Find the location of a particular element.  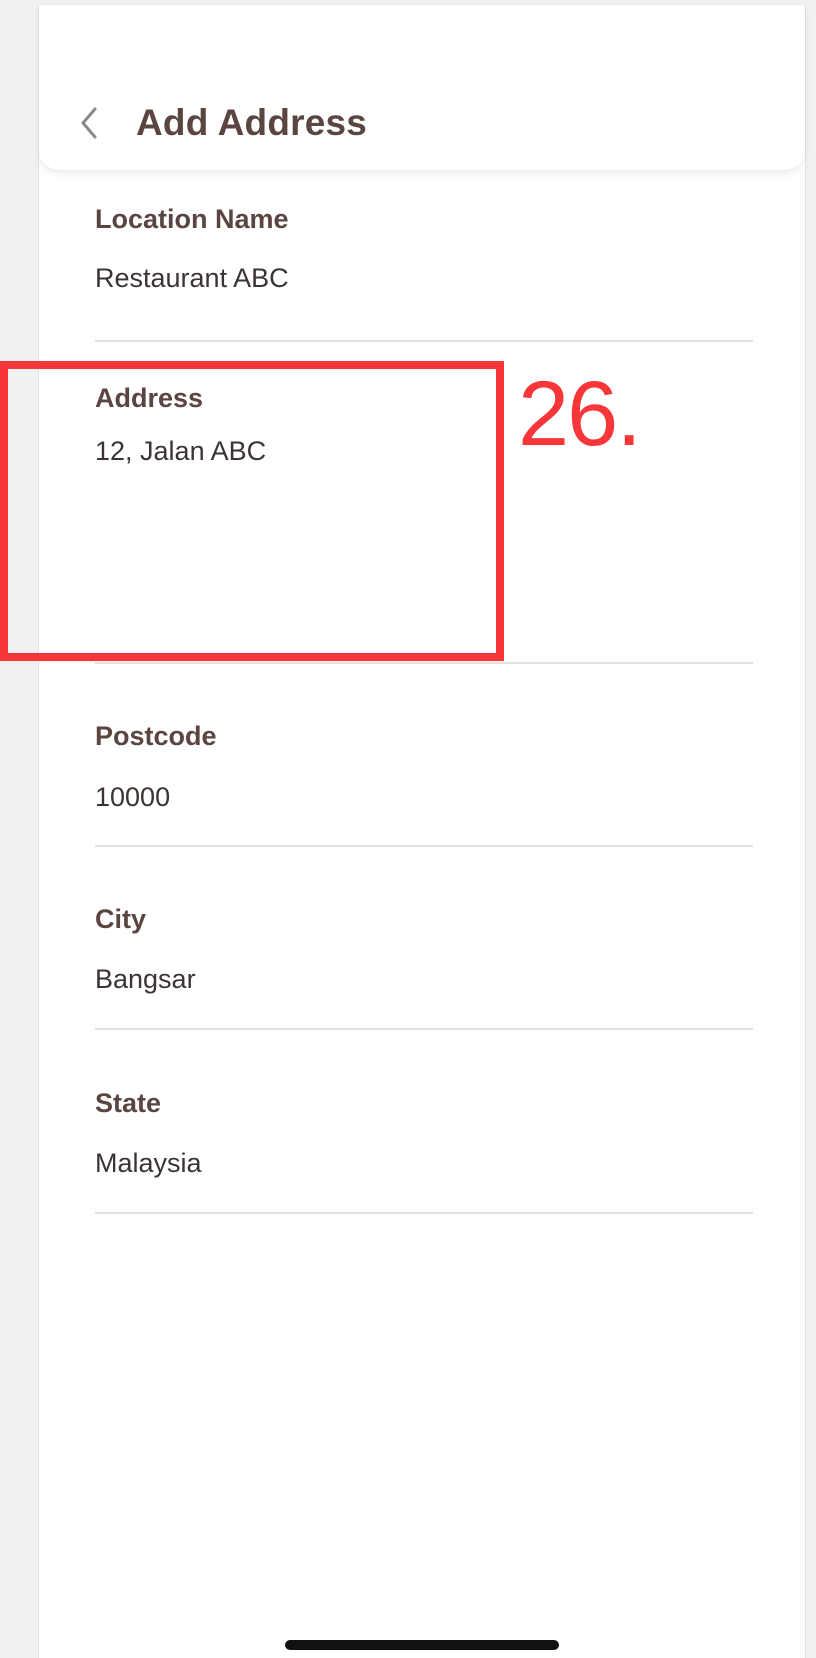

home-indicator is located at coordinates (422, 1645).